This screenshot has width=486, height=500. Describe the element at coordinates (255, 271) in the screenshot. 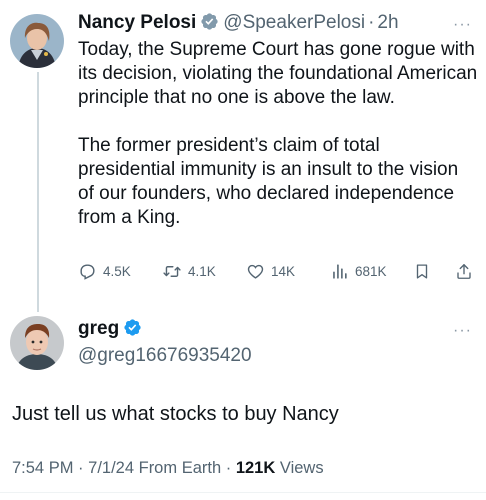

I see `heart-icon` at that location.